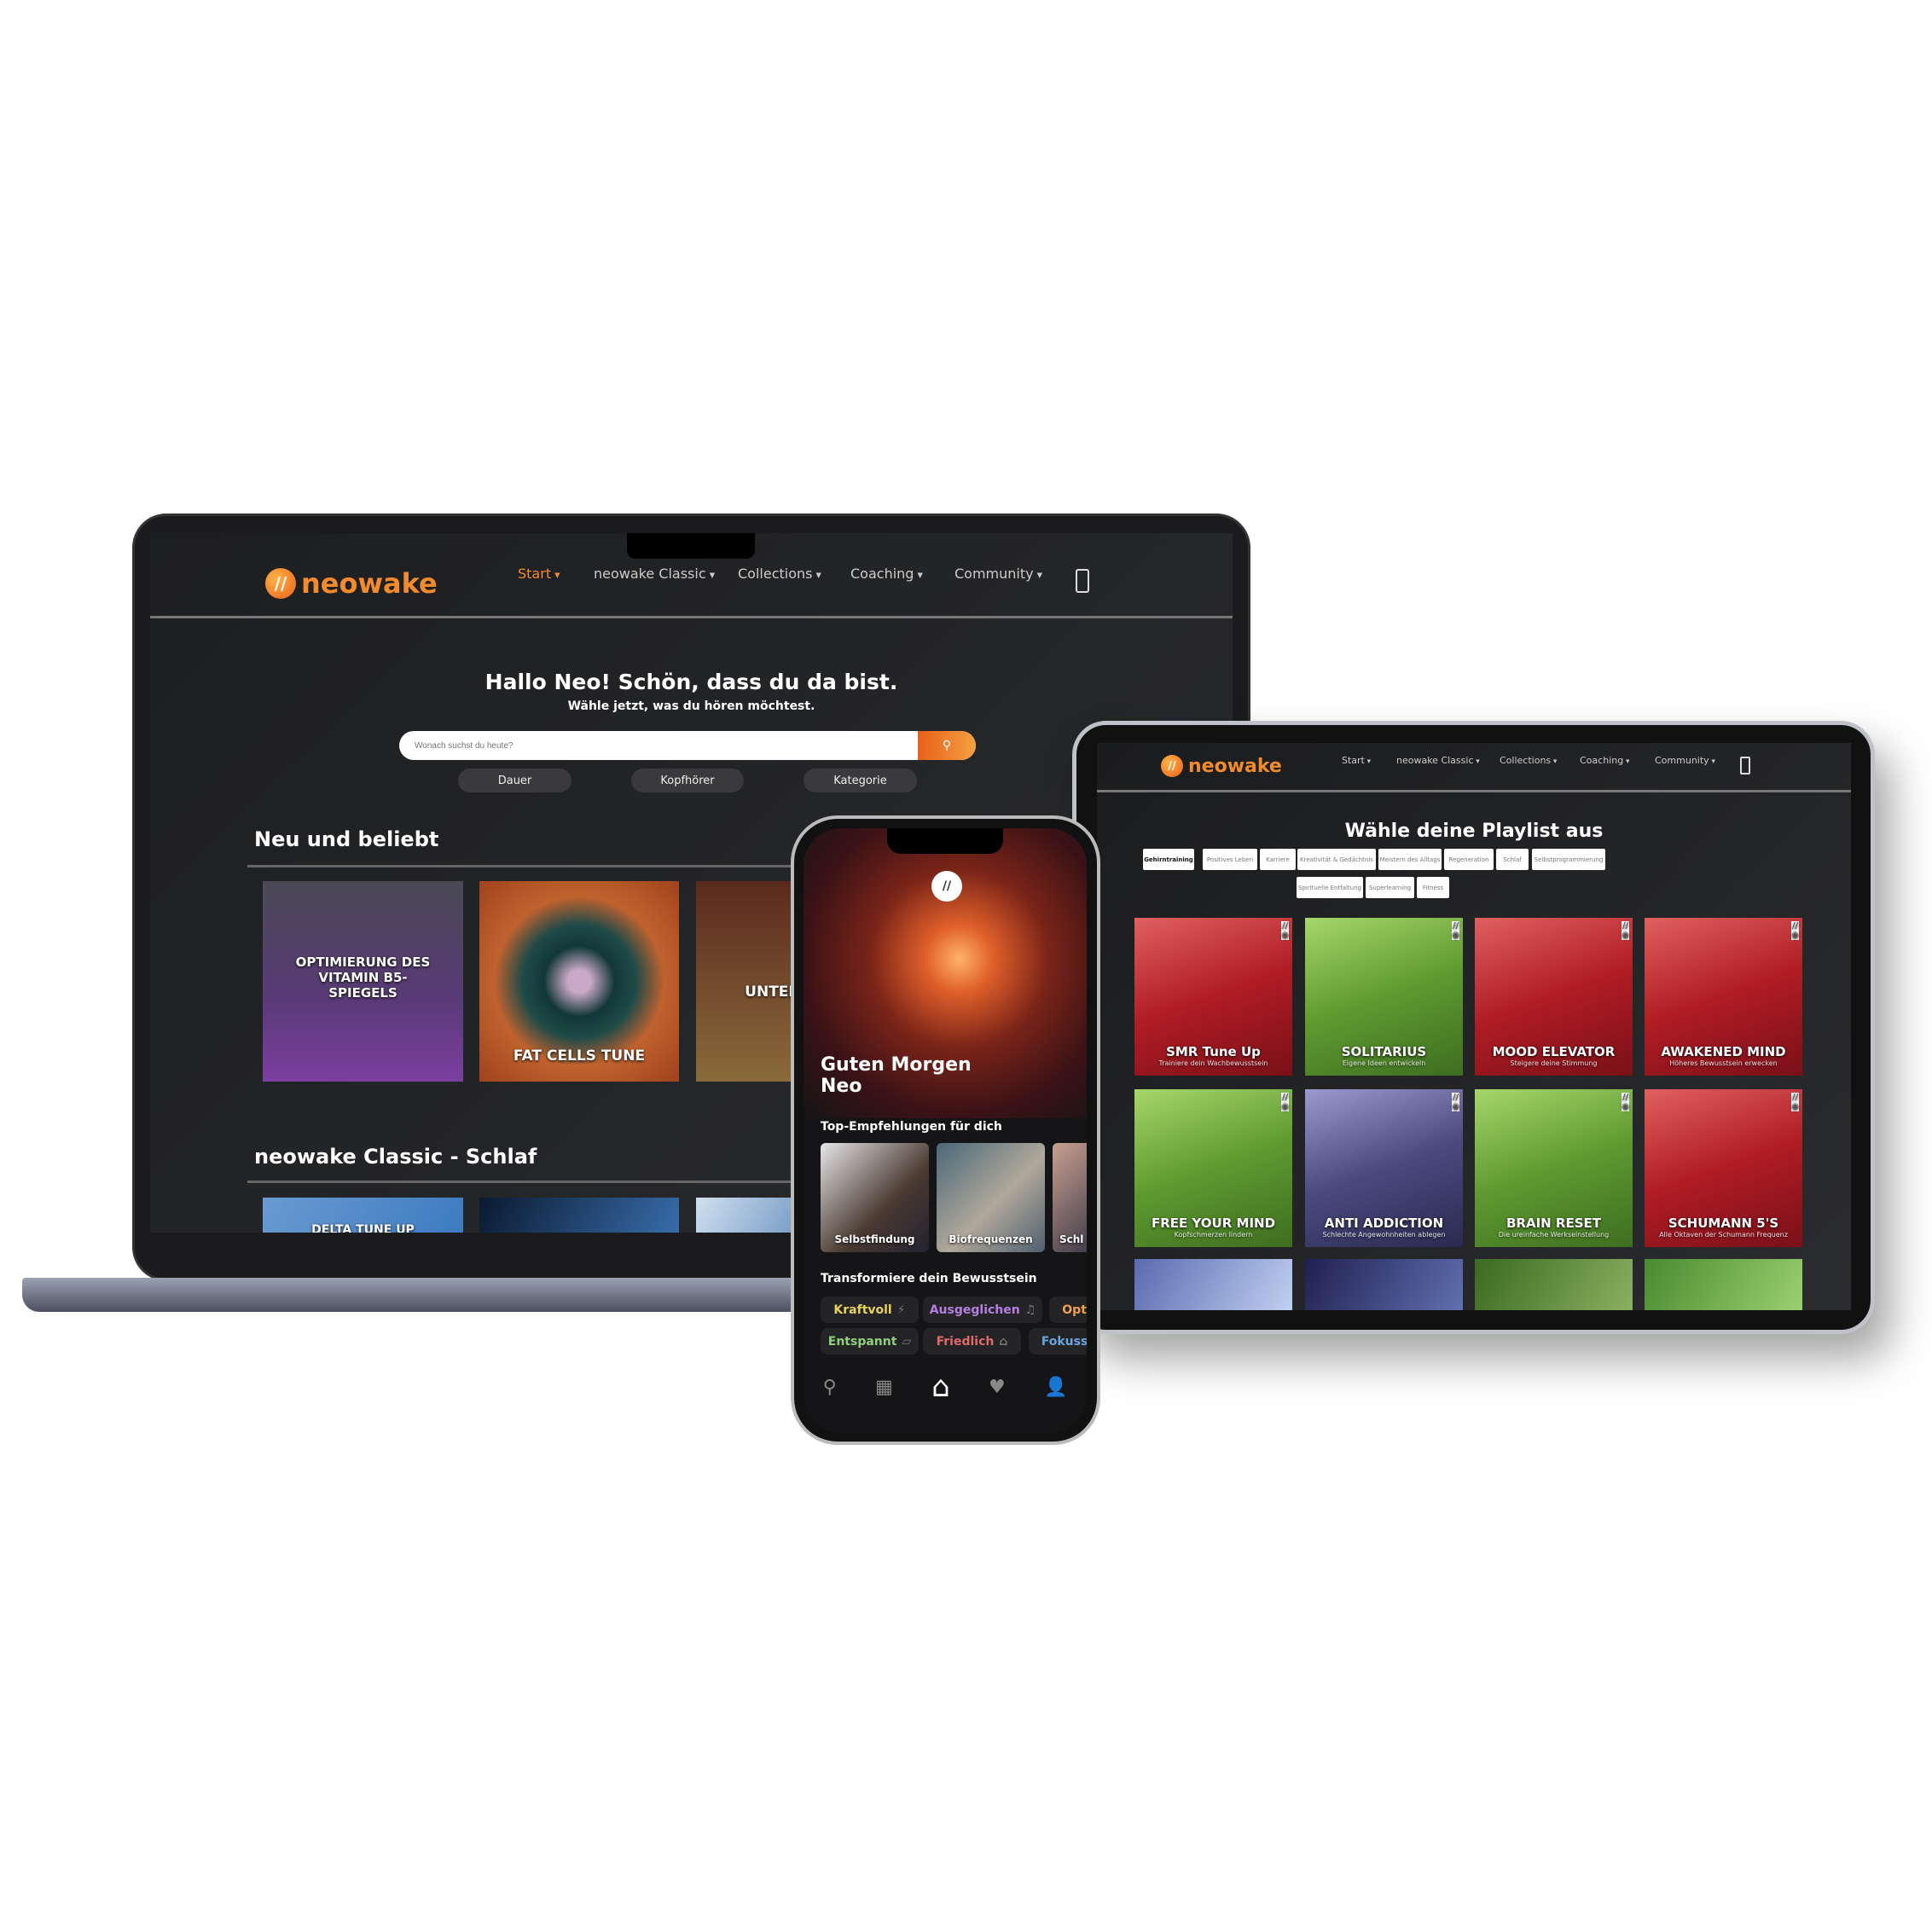  Describe the element at coordinates (870, 1341) in the screenshot. I see `mood-chip: Entspannt ▱` at that location.